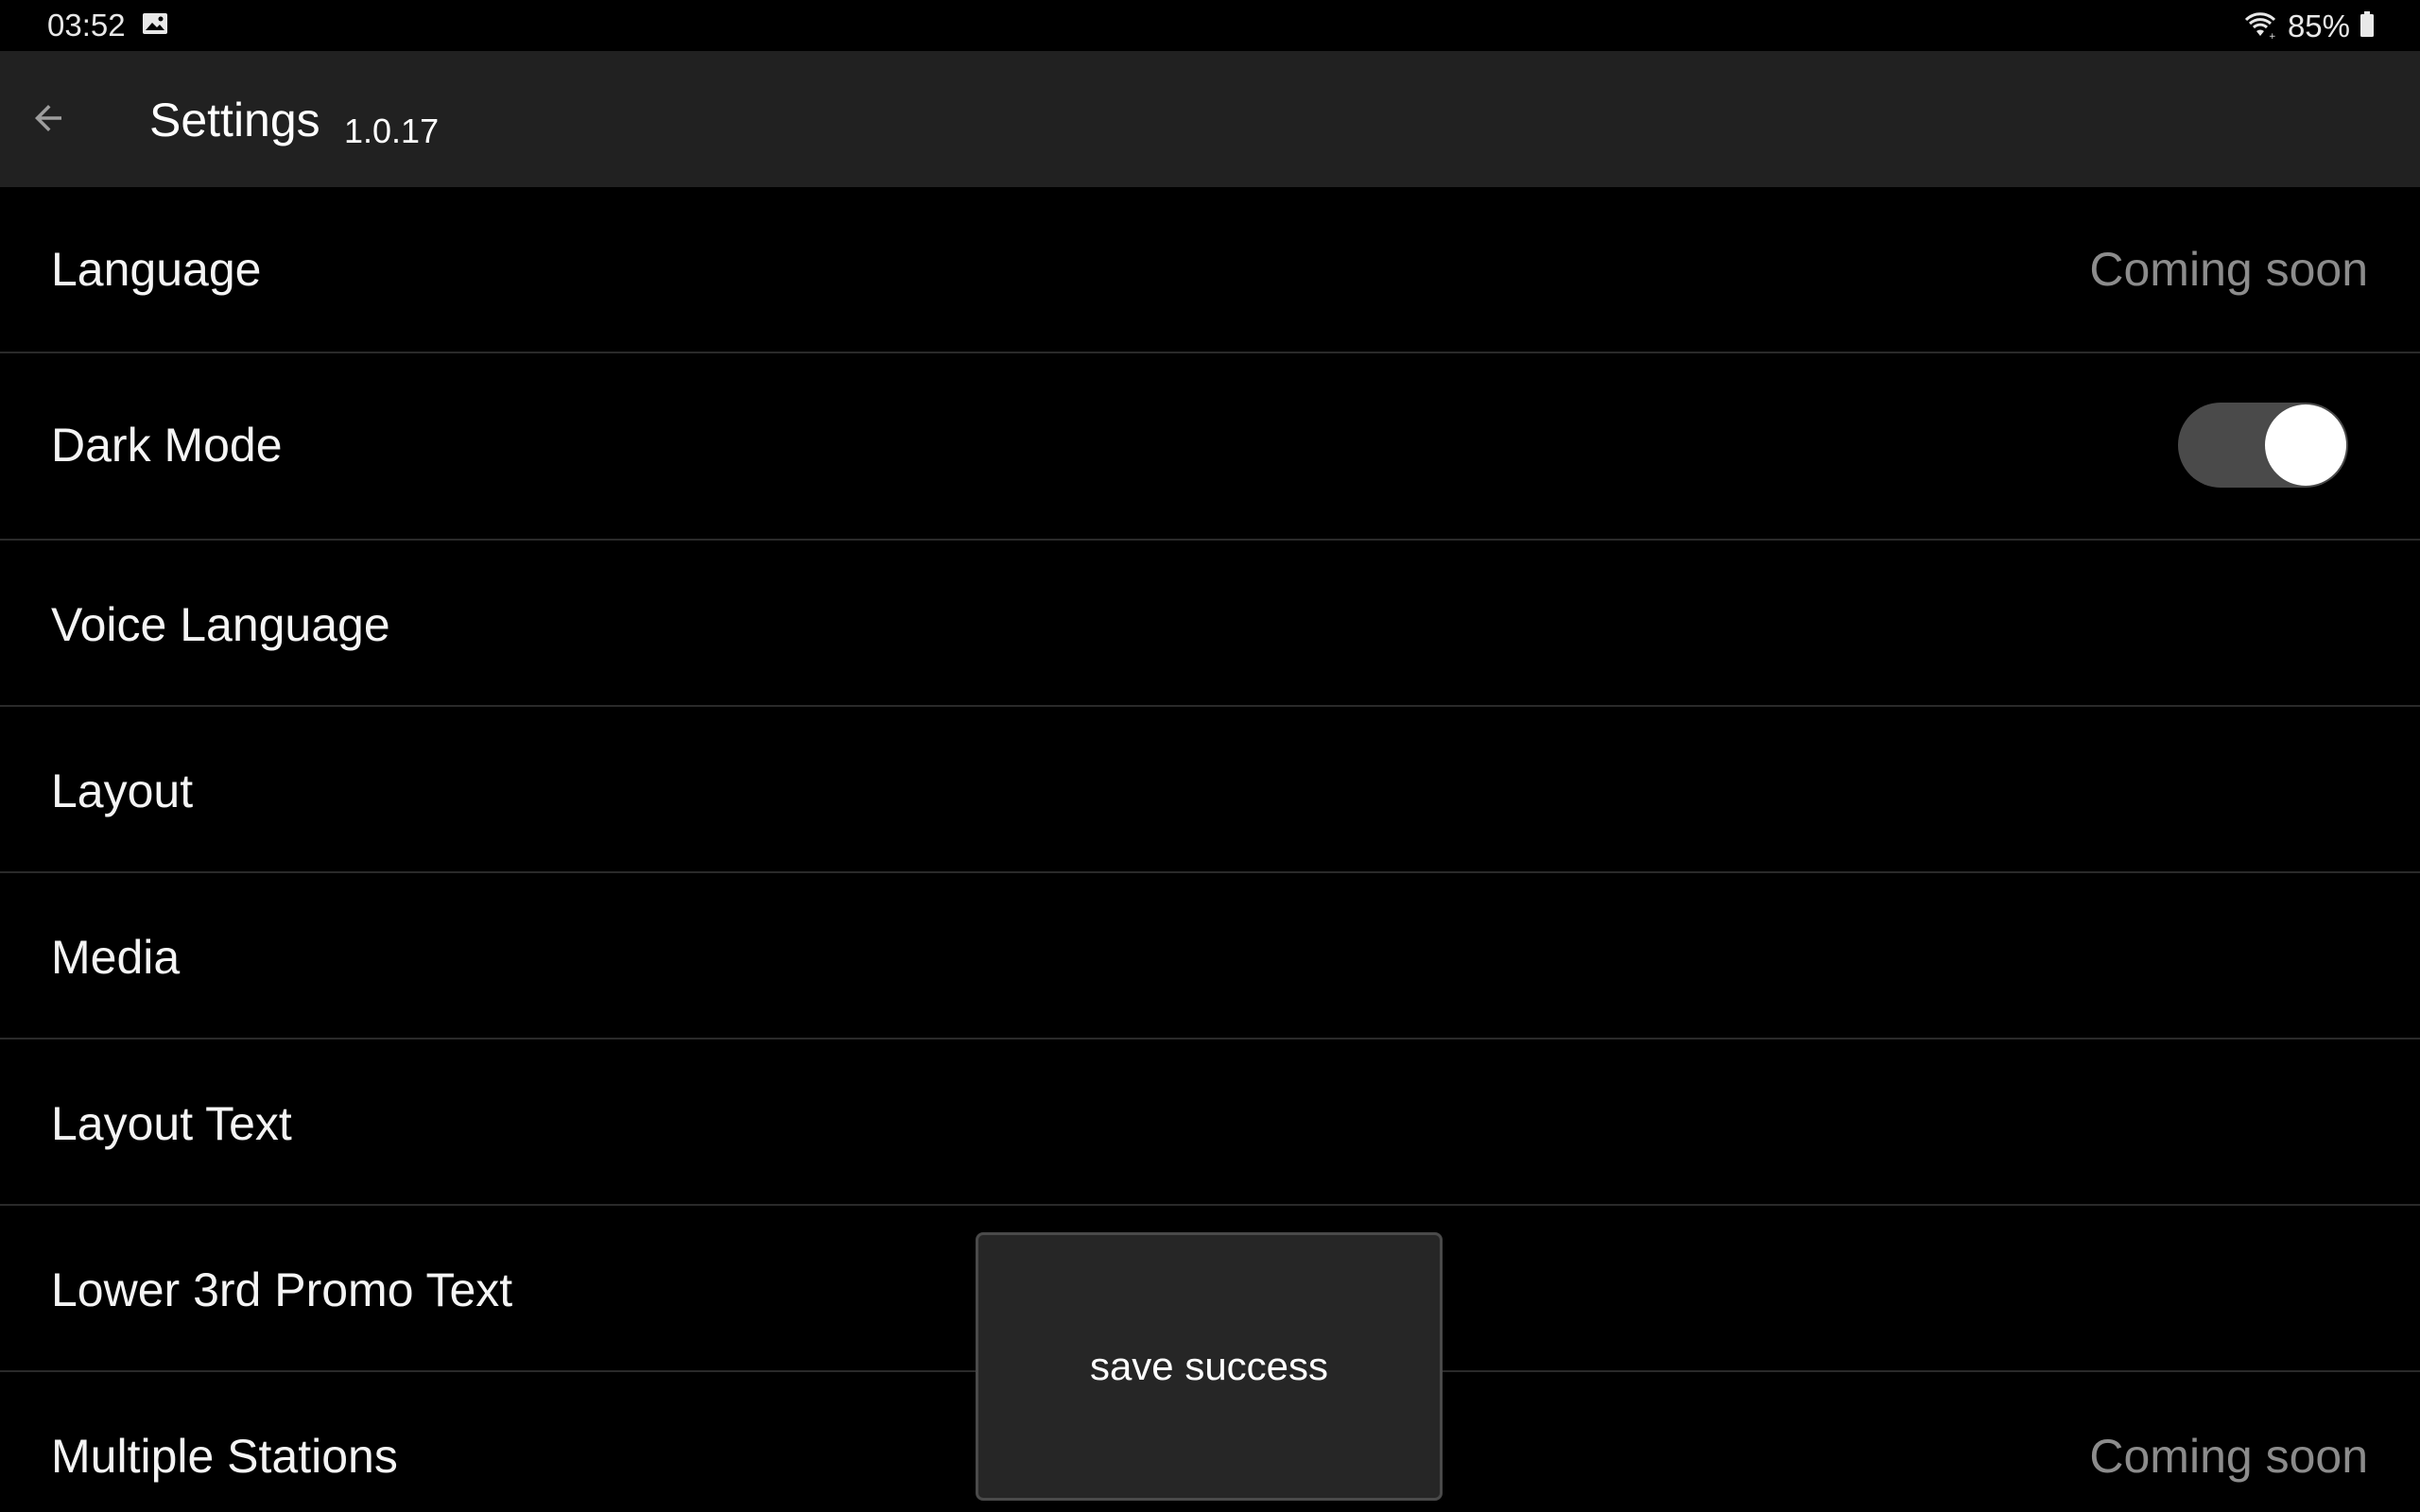 The height and width of the screenshot is (1512, 2420). What do you see at coordinates (116, 957) in the screenshot?
I see `setting-label-media: Media` at bounding box center [116, 957].